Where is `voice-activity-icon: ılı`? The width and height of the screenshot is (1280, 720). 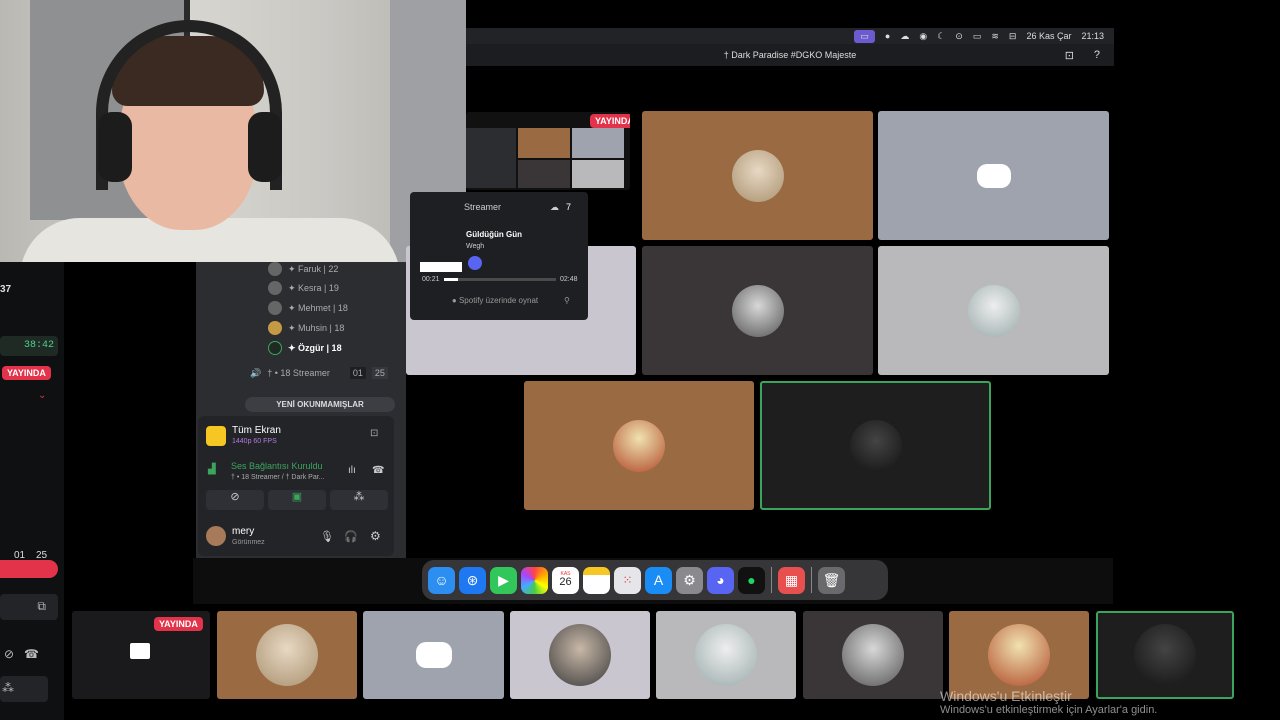
voice-activity-icon: ılı is located at coordinates (352, 470).